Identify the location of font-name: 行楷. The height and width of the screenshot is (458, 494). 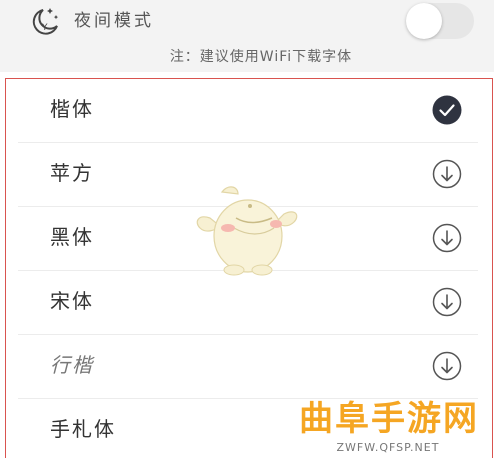
(72, 365).